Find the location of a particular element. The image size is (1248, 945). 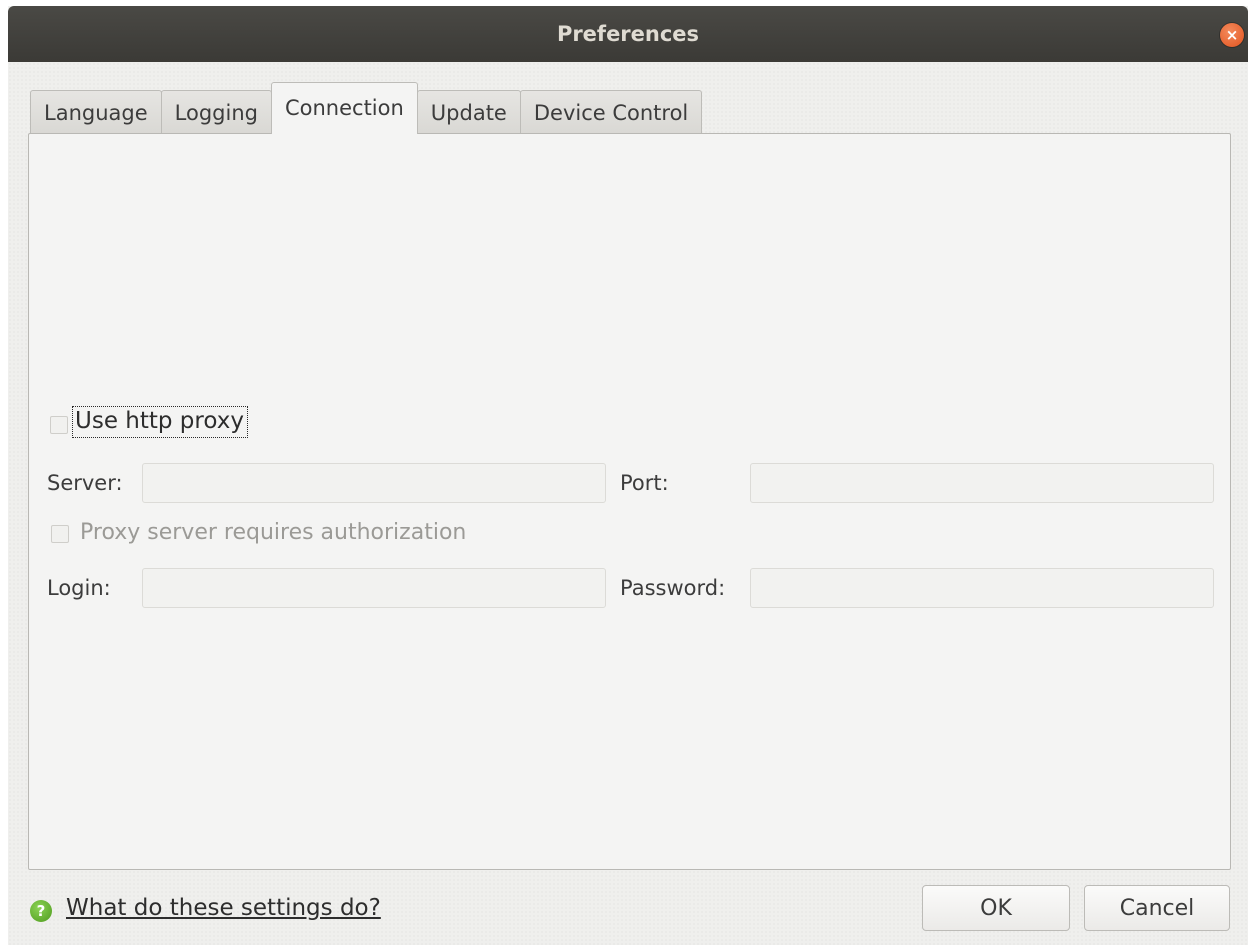

login-input is located at coordinates (374, 588).